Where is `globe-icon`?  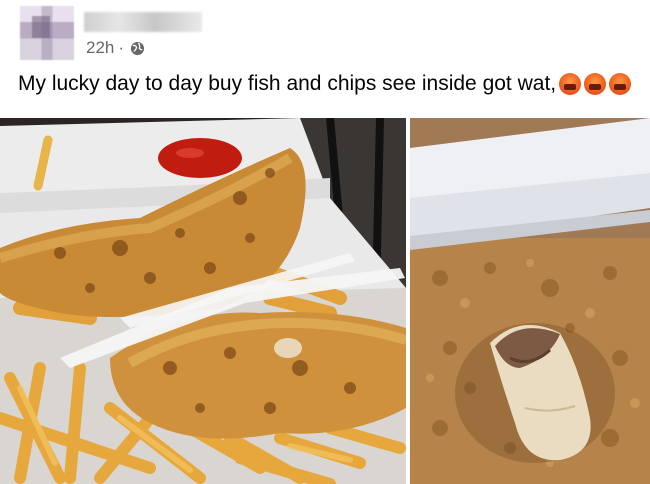 globe-icon is located at coordinates (137, 48).